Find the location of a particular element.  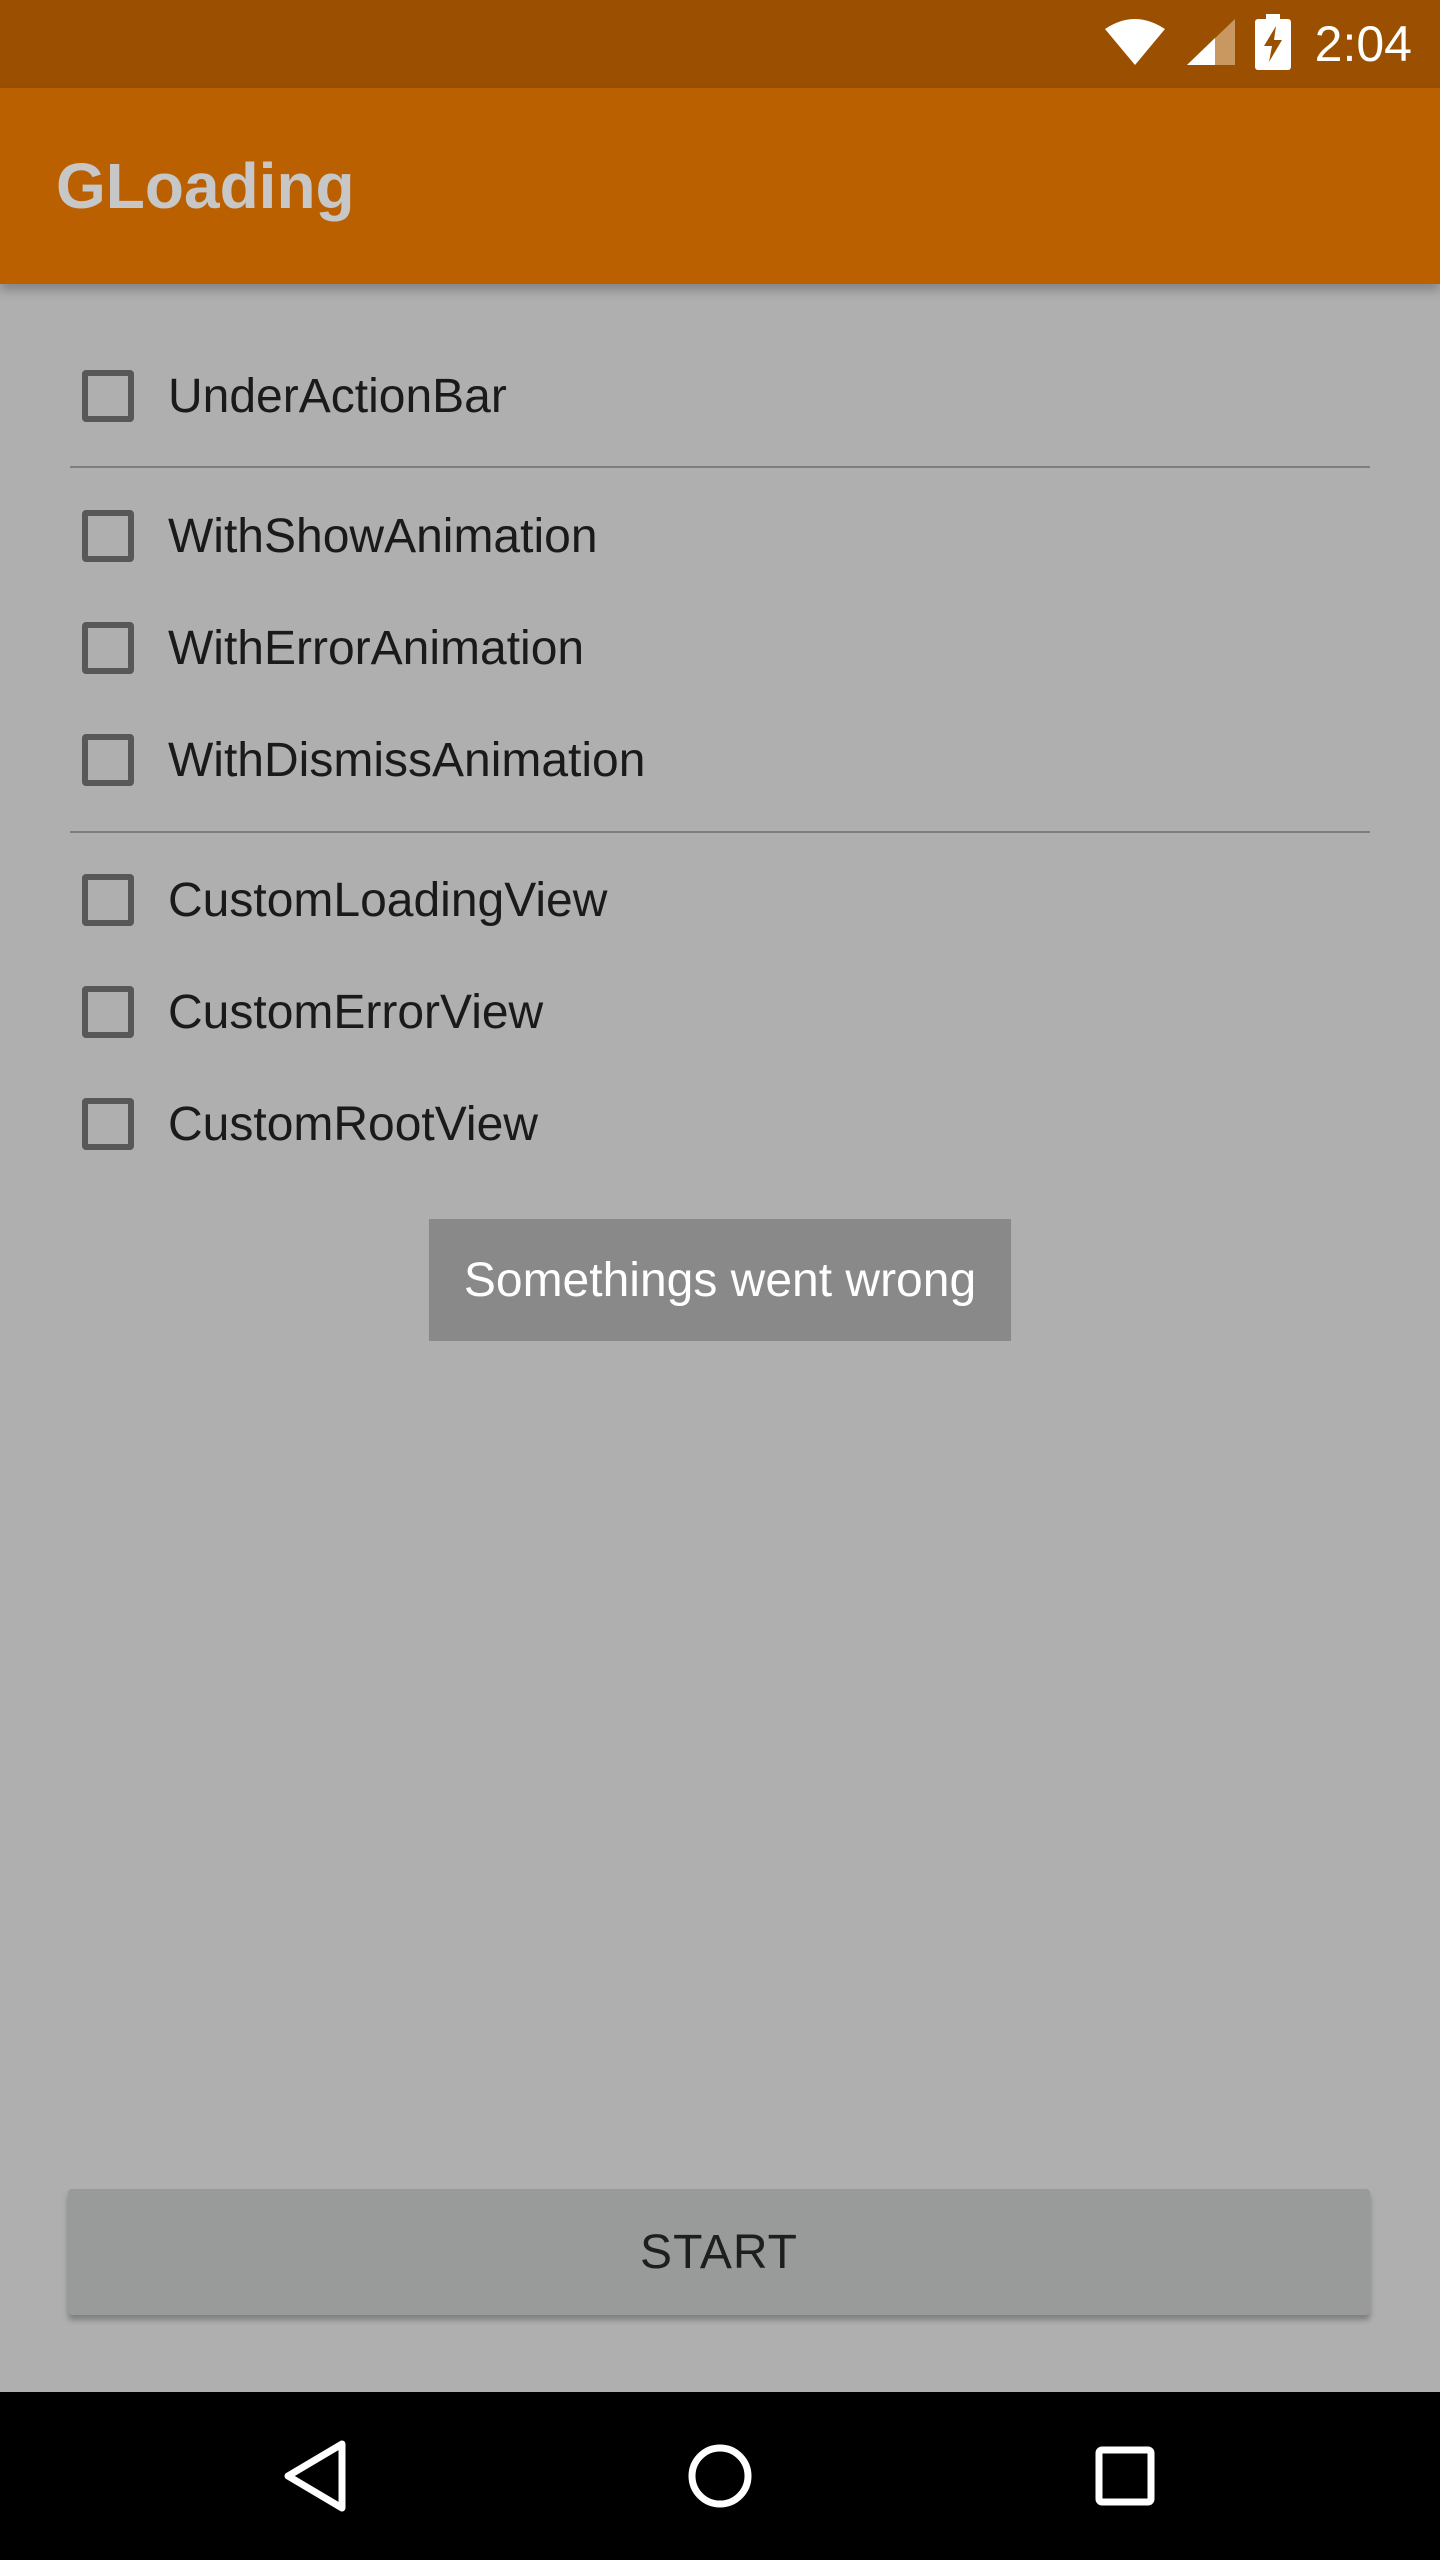

start-button: START is located at coordinates (719, 2252).